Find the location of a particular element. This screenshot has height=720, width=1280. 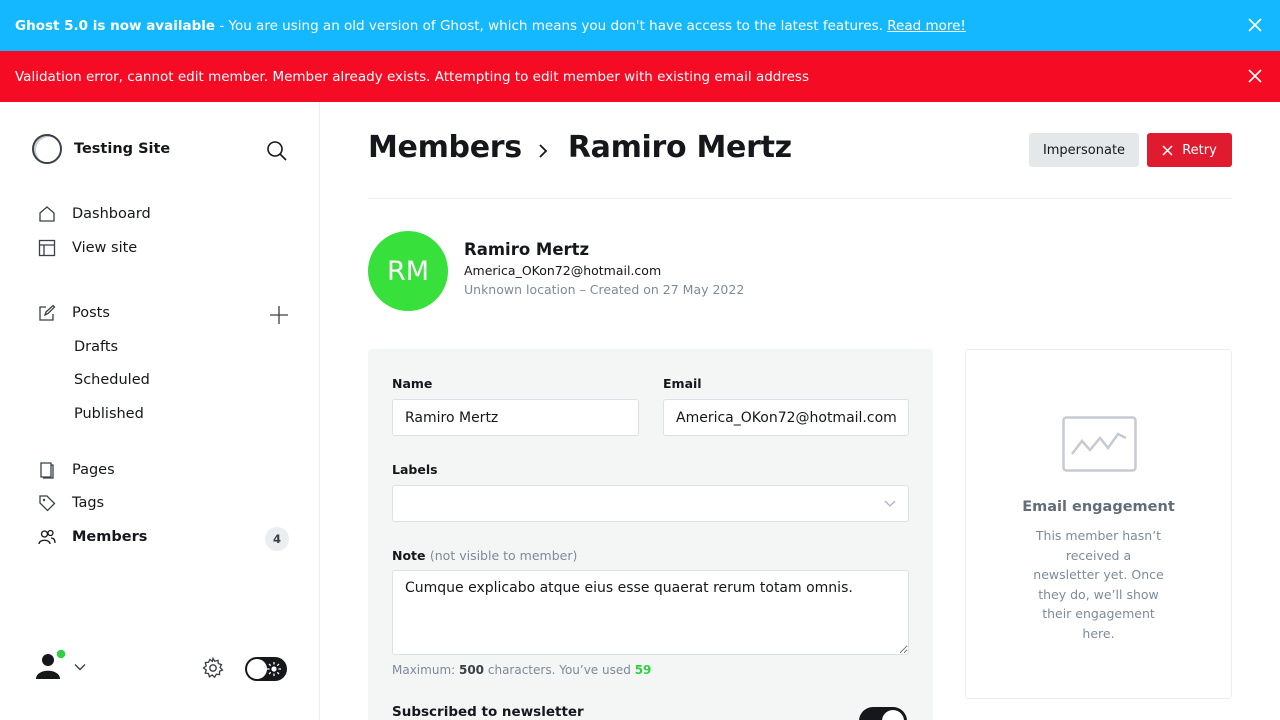

retry-button: Retry is located at coordinates (1189, 150).